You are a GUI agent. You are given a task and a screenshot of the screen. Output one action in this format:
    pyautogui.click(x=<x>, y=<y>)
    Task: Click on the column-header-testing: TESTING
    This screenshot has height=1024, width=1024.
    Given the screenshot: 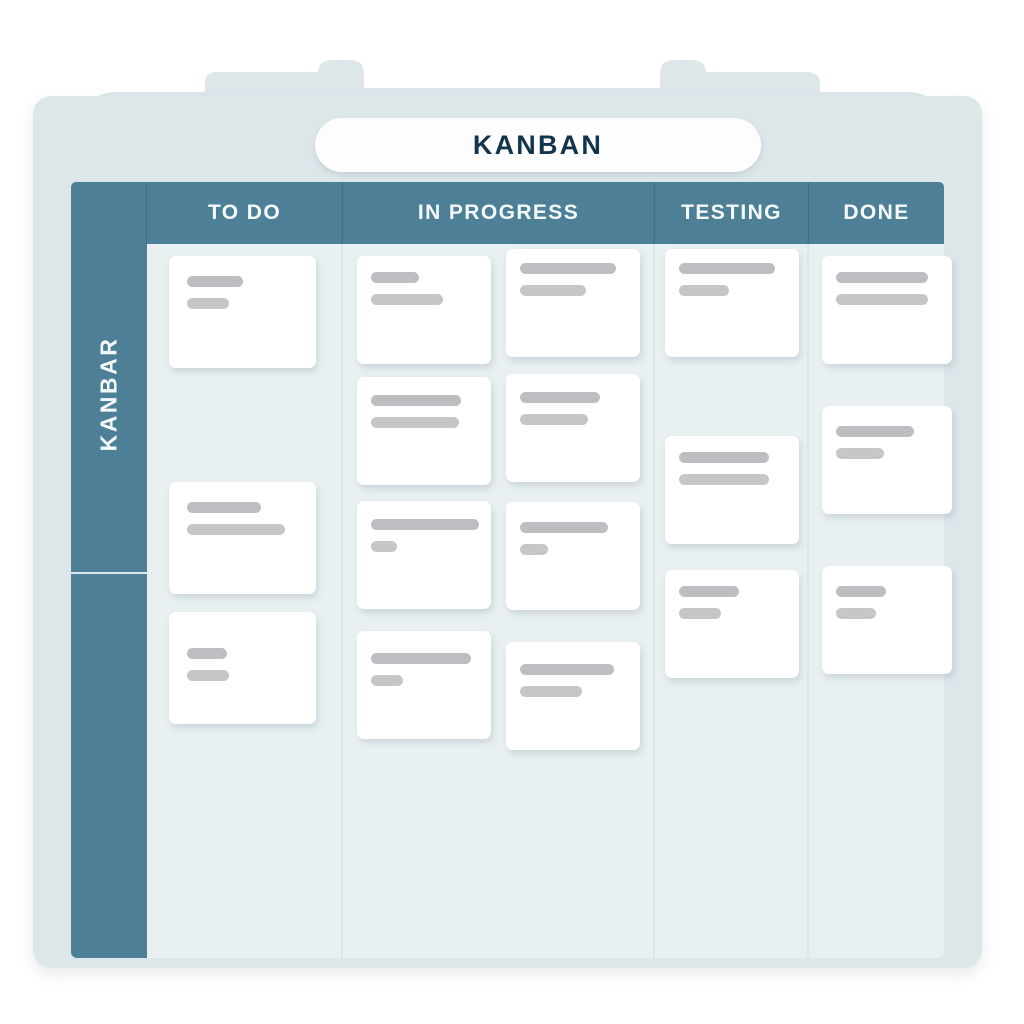 What is the action you would take?
    pyautogui.click(x=732, y=213)
    